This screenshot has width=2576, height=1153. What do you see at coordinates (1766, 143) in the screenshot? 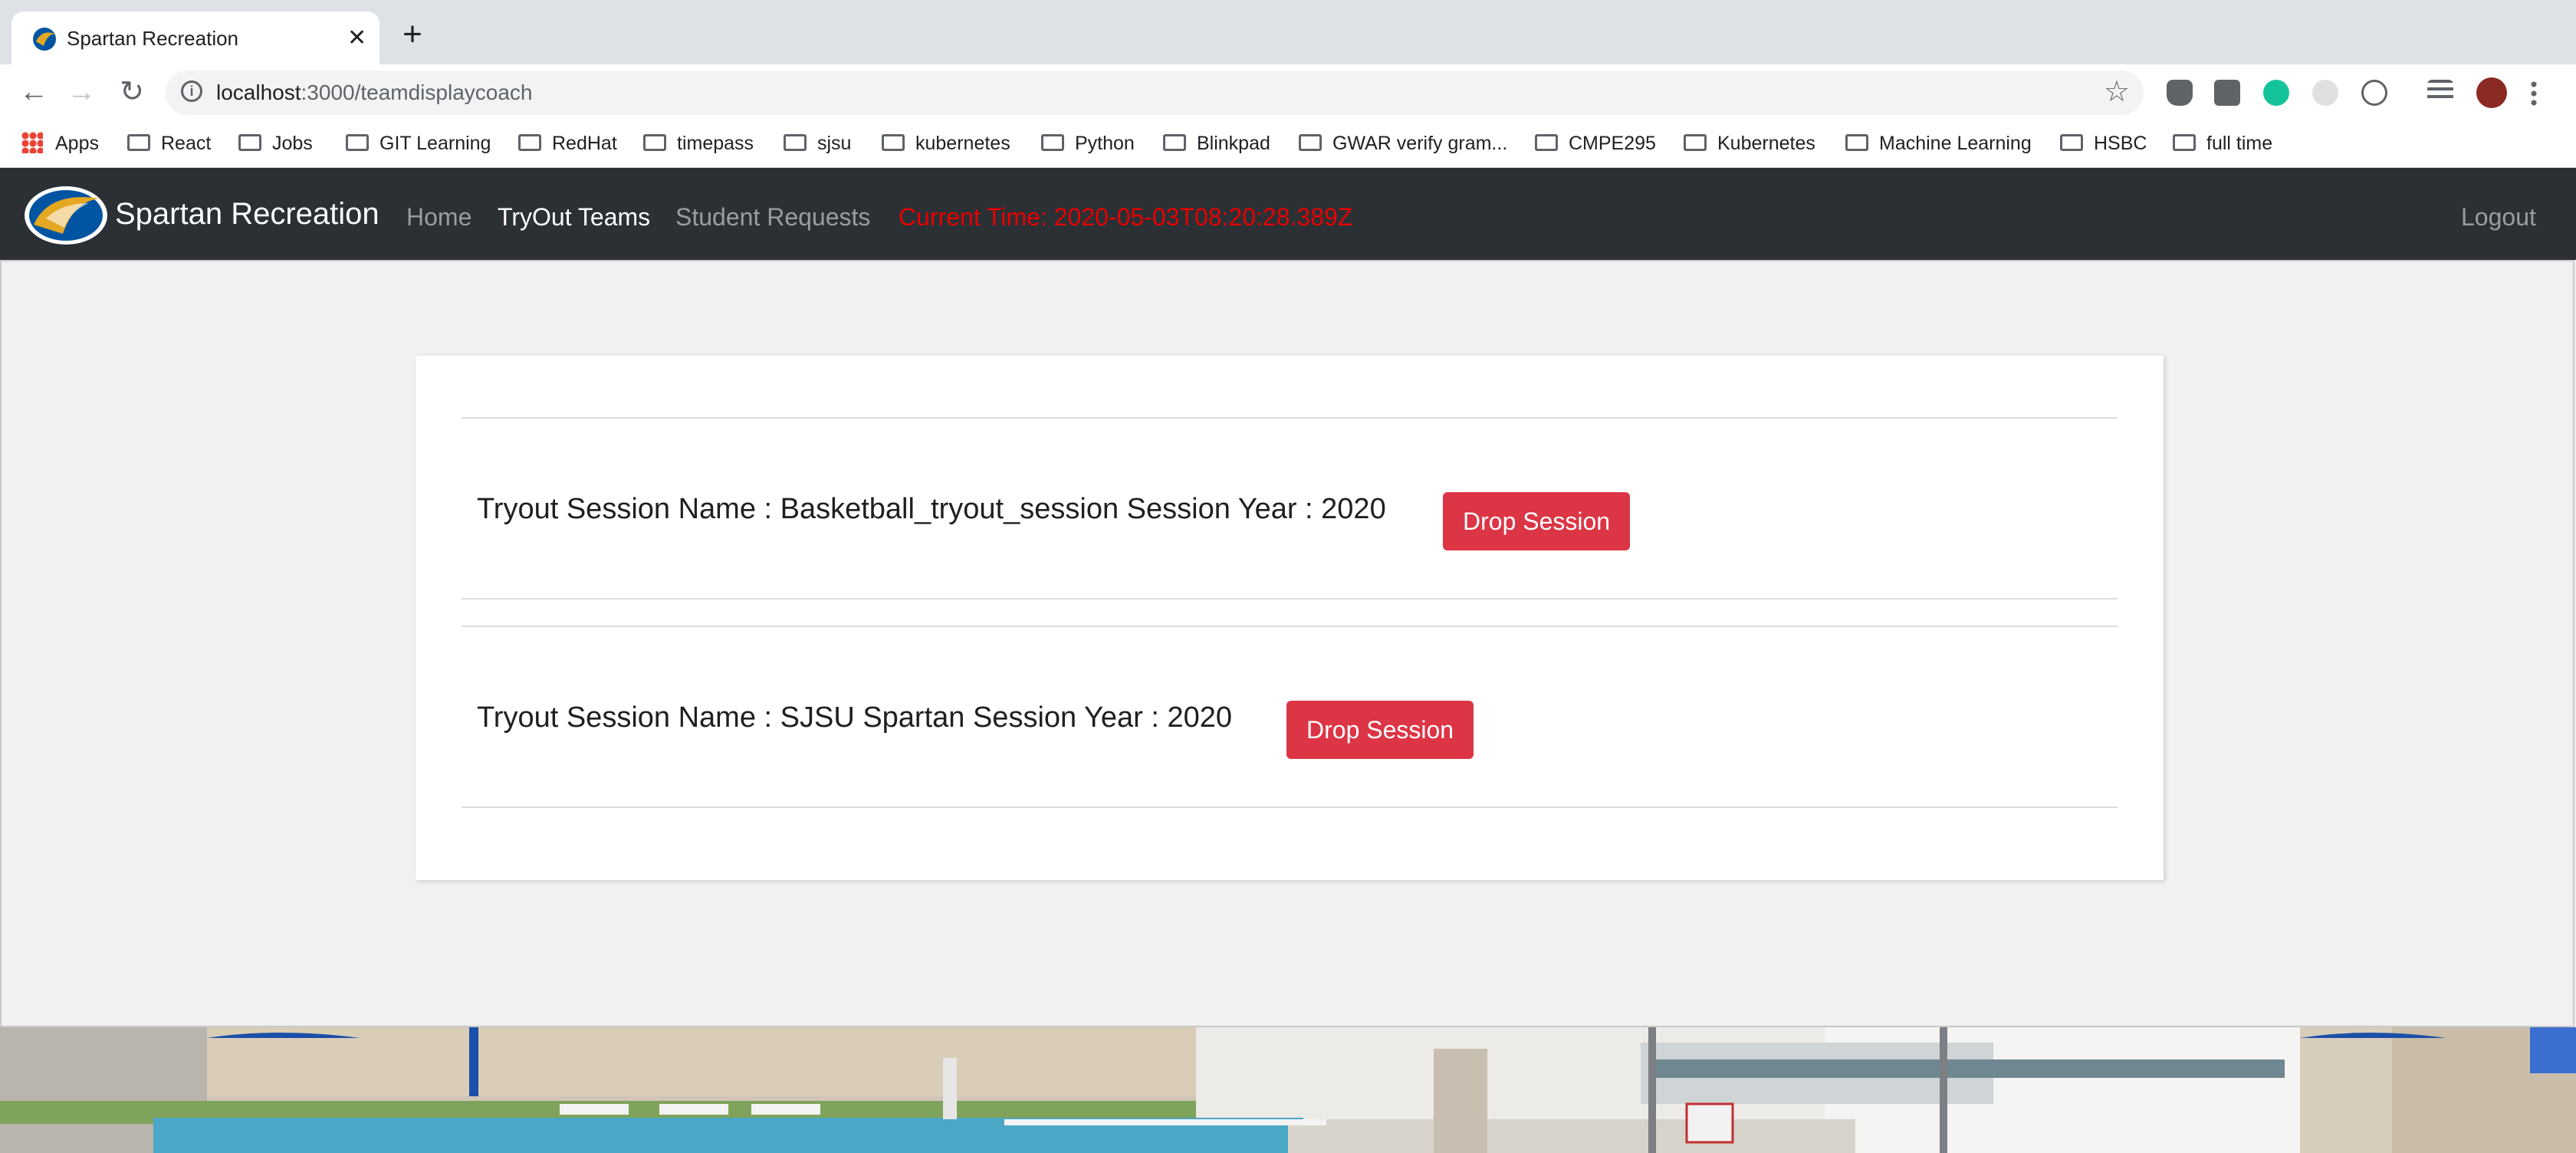
I see `bookmark-label: Kubernetes` at bounding box center [1766, 143].